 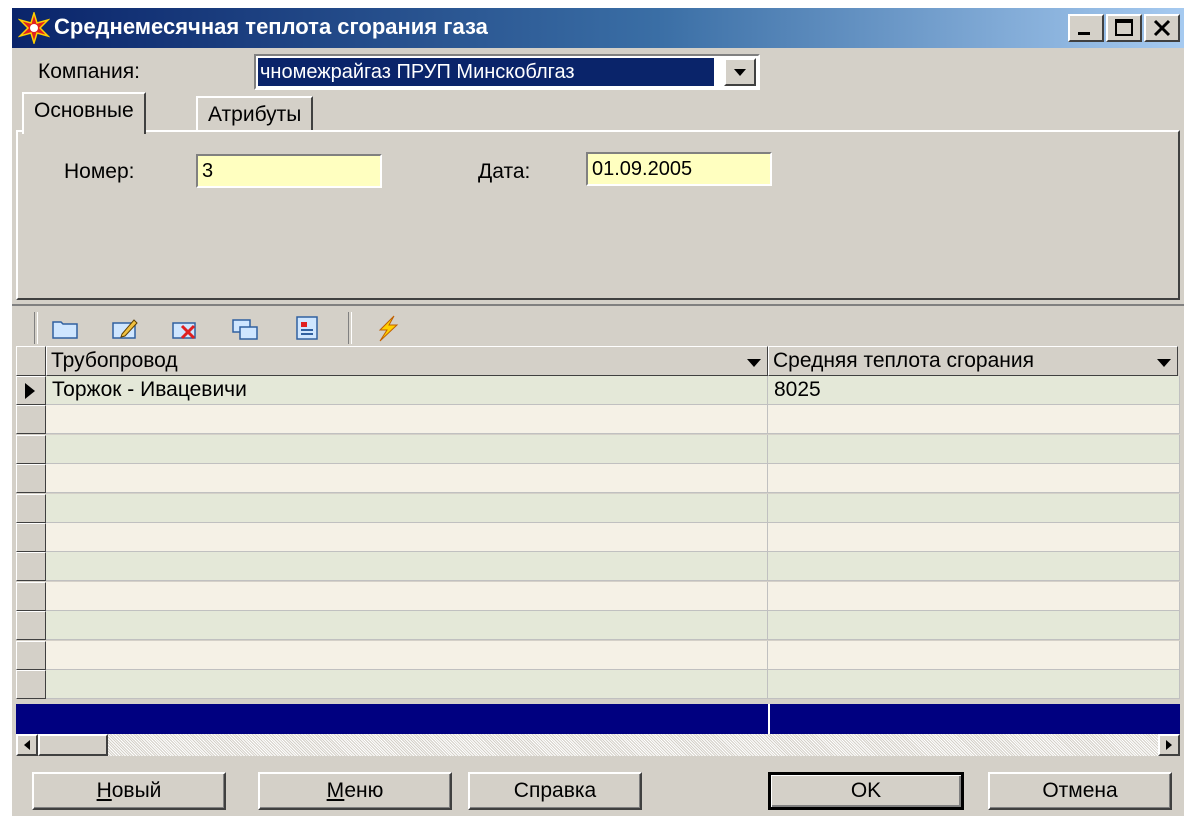 I want to click on grid-toolbar, so click(x=598, y=326).